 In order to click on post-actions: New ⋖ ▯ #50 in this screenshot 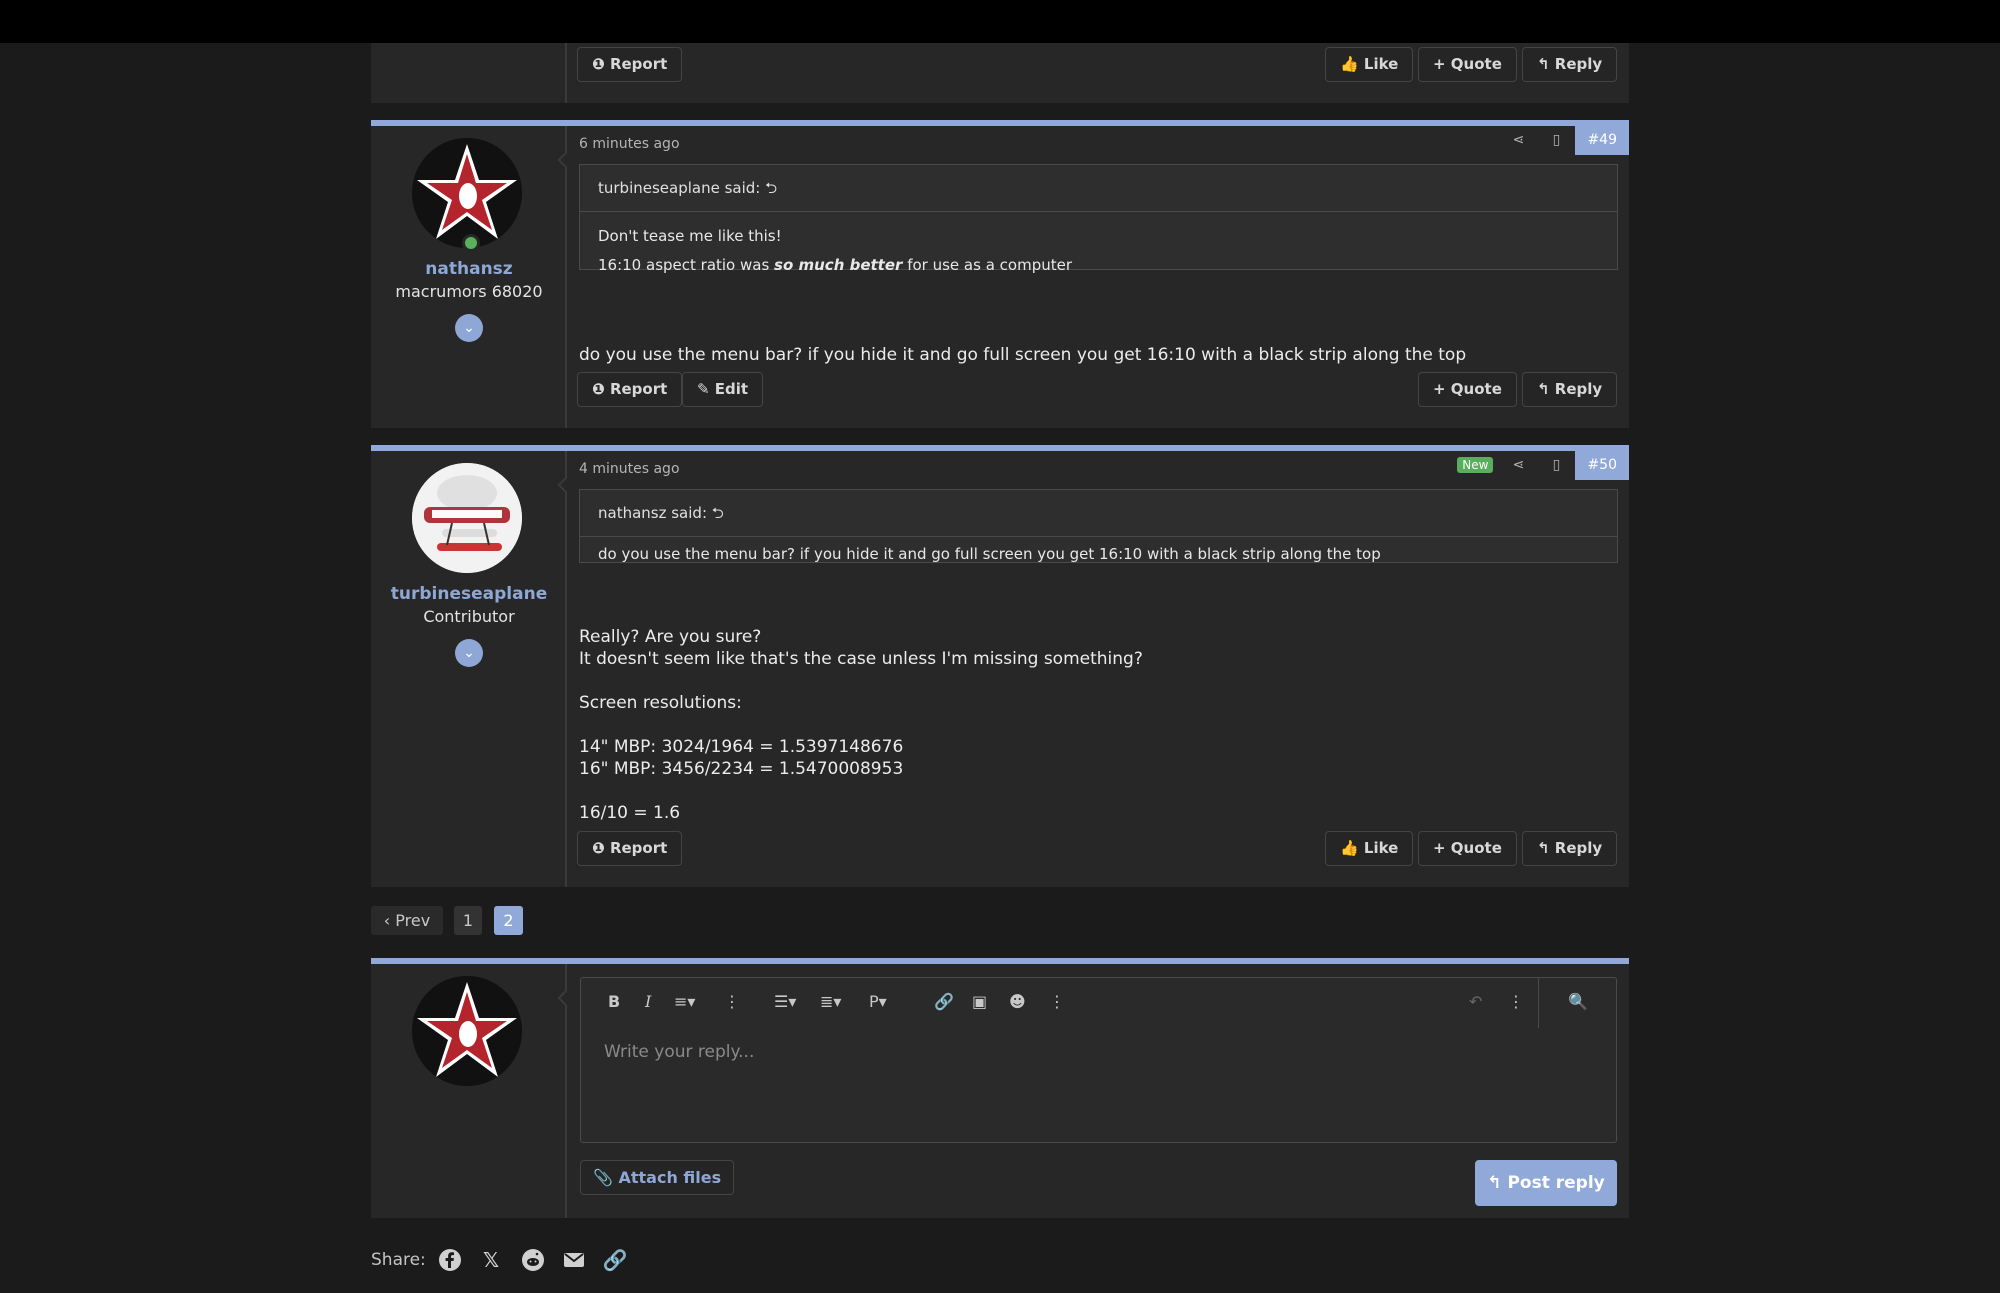, I will do `click(1543, 465)`.